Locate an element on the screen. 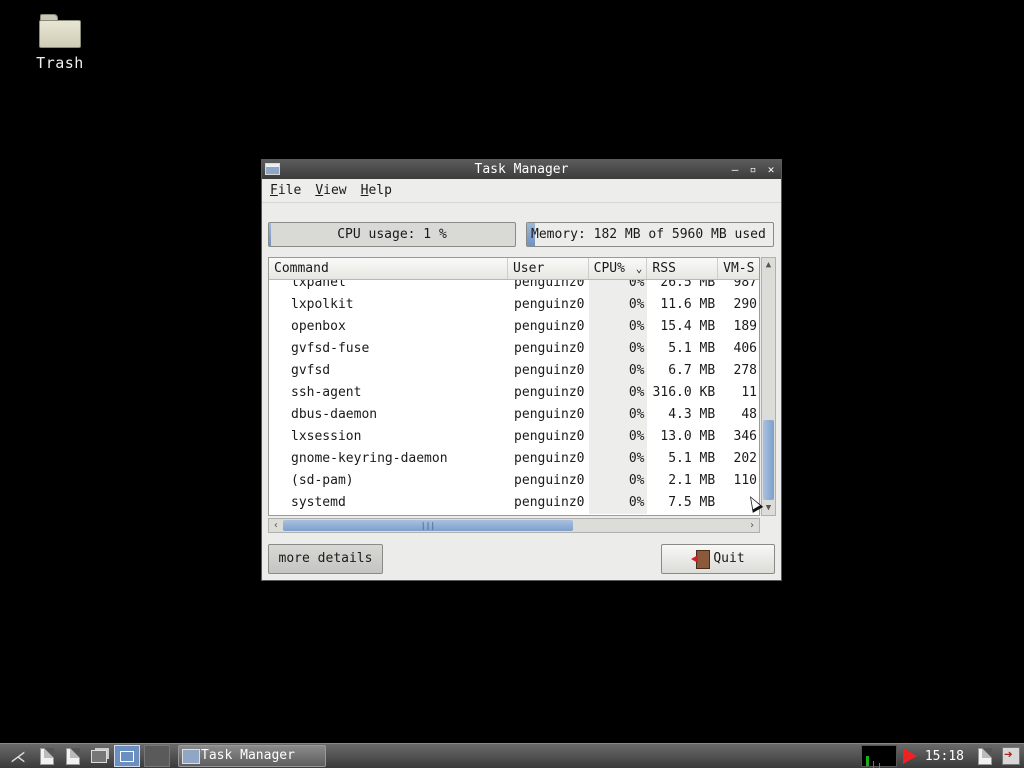 The height and width of the screenshot is (768, 1024). trash-desktop-icon: Trash is located at coordinates (60, 42).